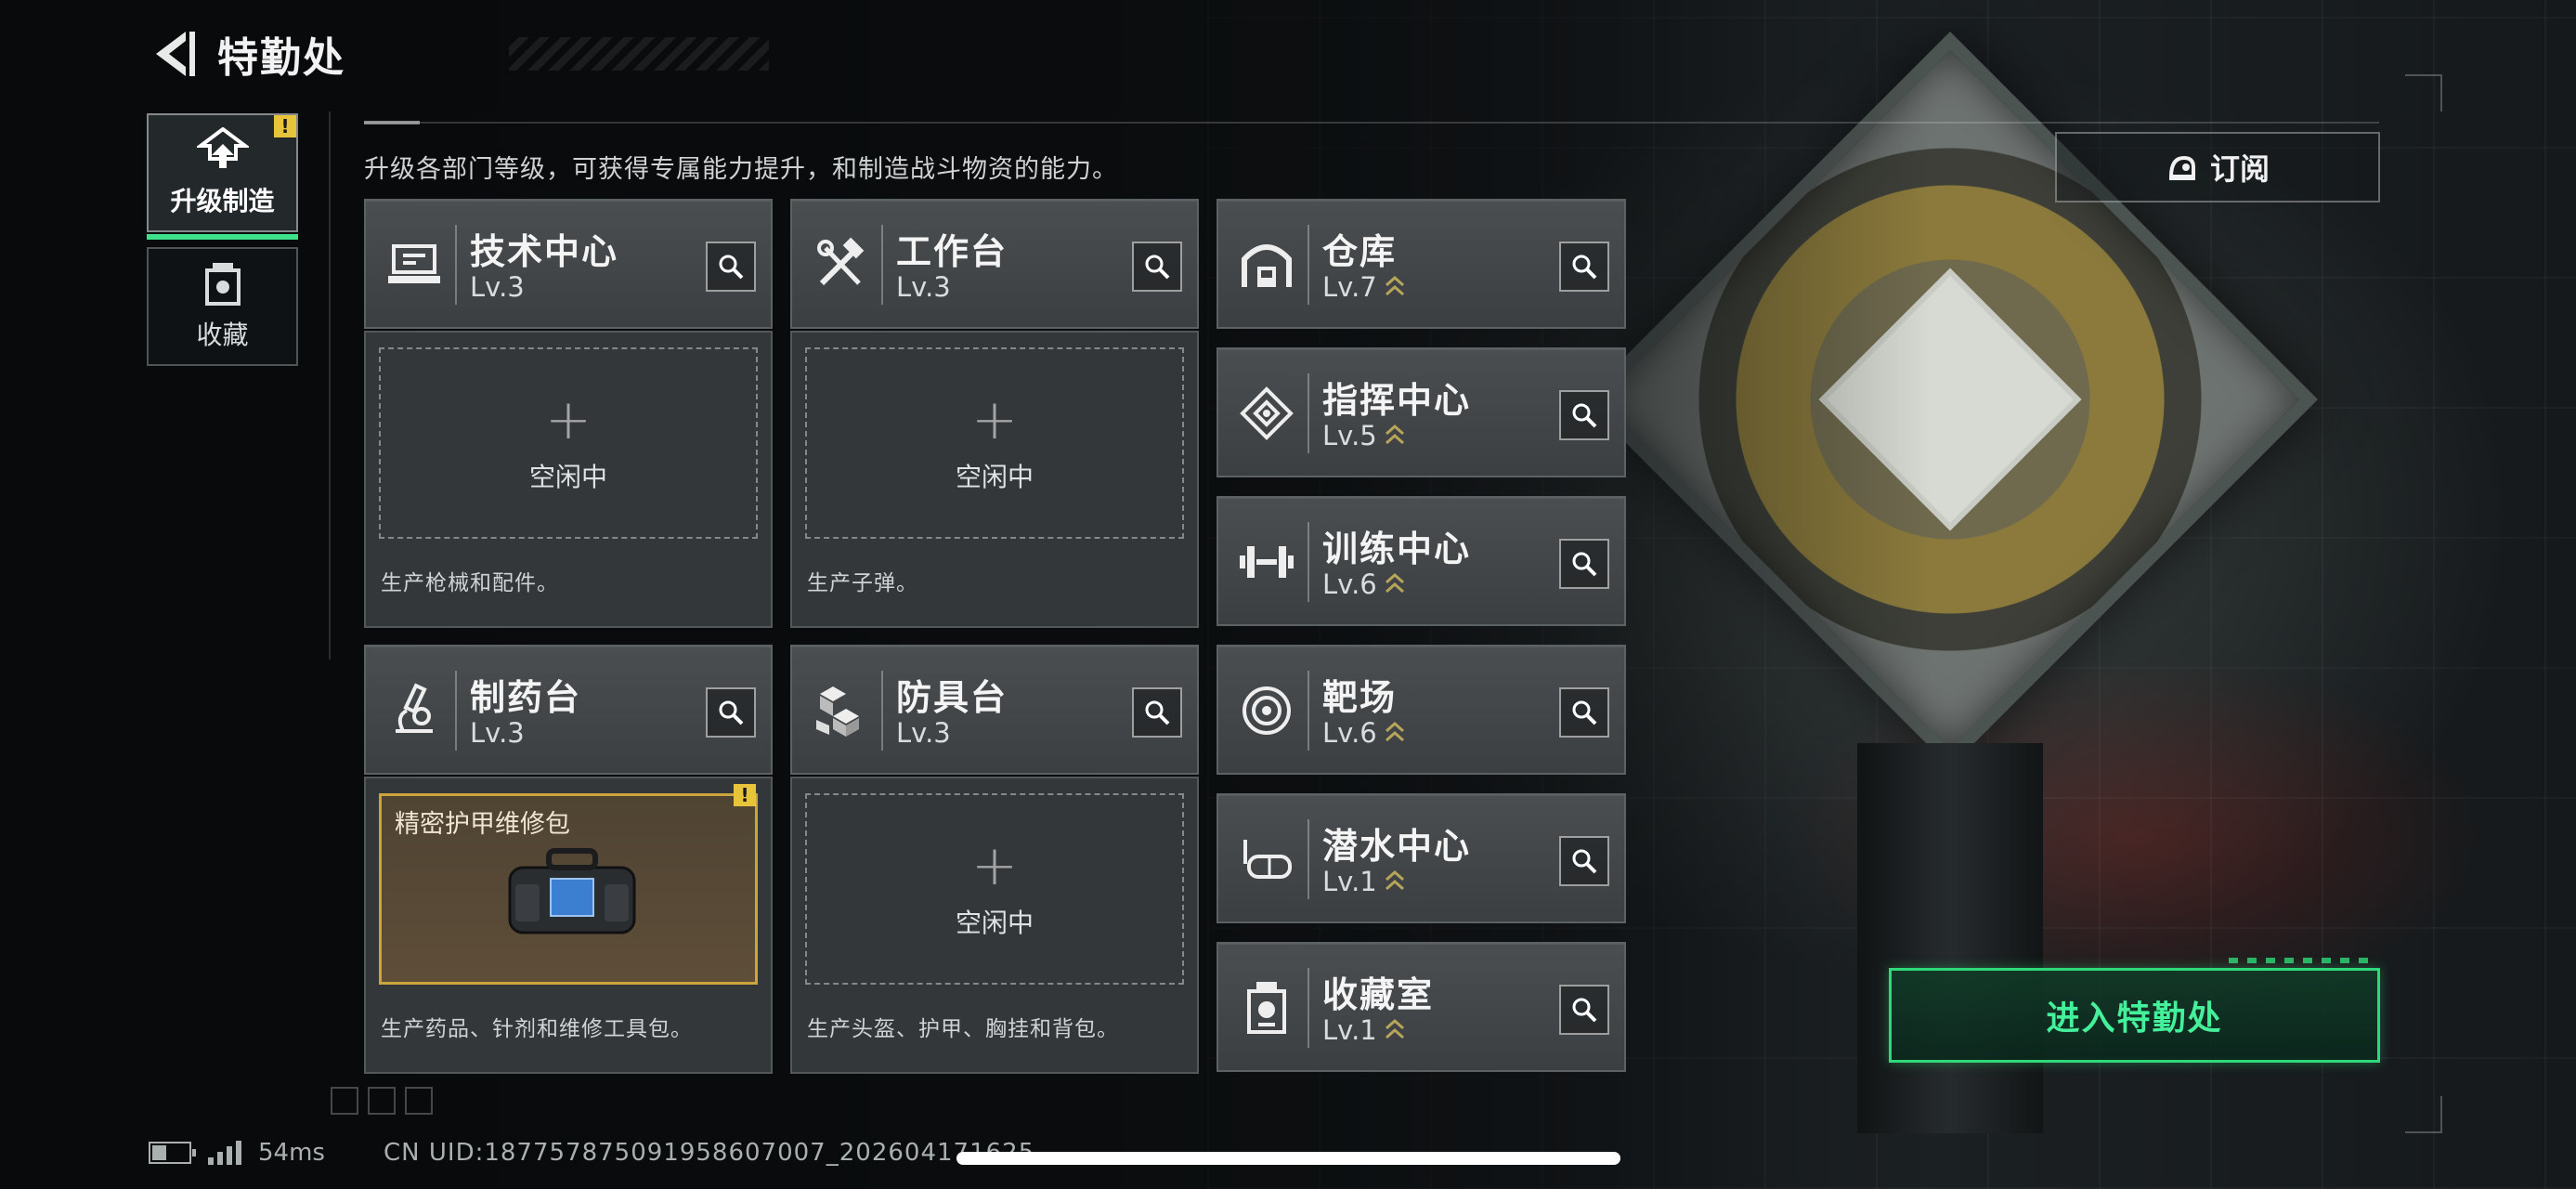 Image resolution: width=2576 pixels, height=1189 pixels. I want to click on production-caption: 生产头盔、护甲、胸挂和背包。, so click(963, 1029).